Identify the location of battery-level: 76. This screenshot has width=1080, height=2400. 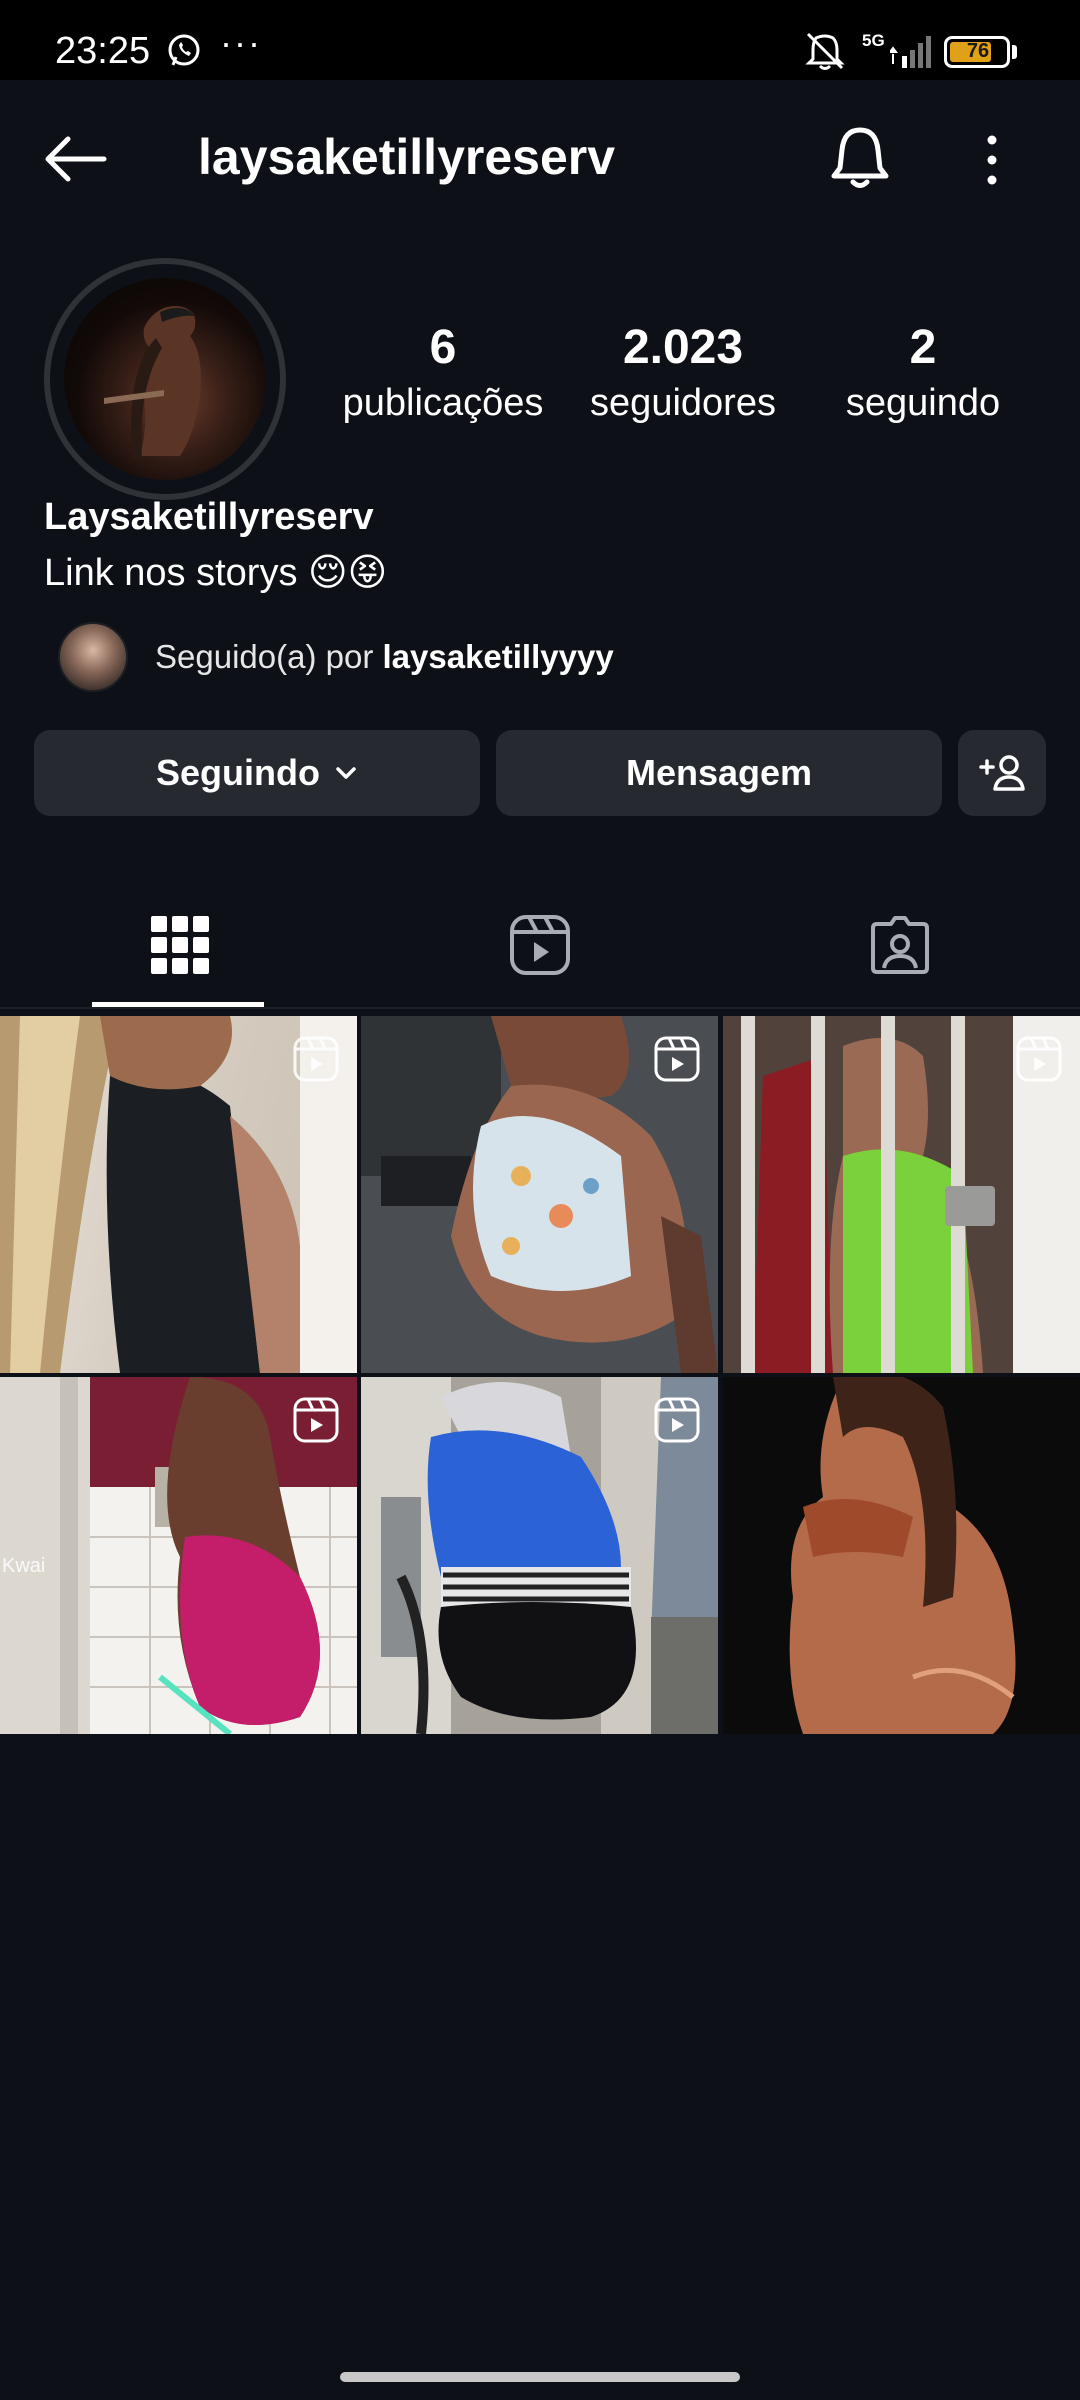
(978, 51).